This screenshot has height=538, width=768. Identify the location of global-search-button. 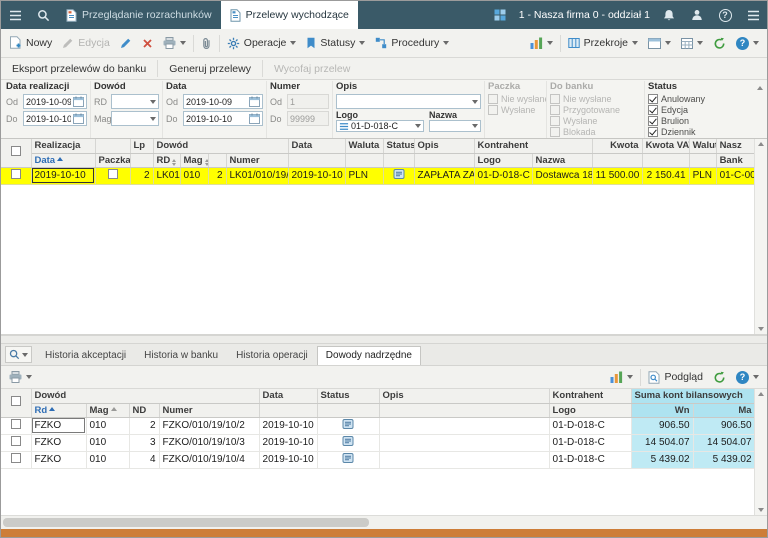
(43, 15).